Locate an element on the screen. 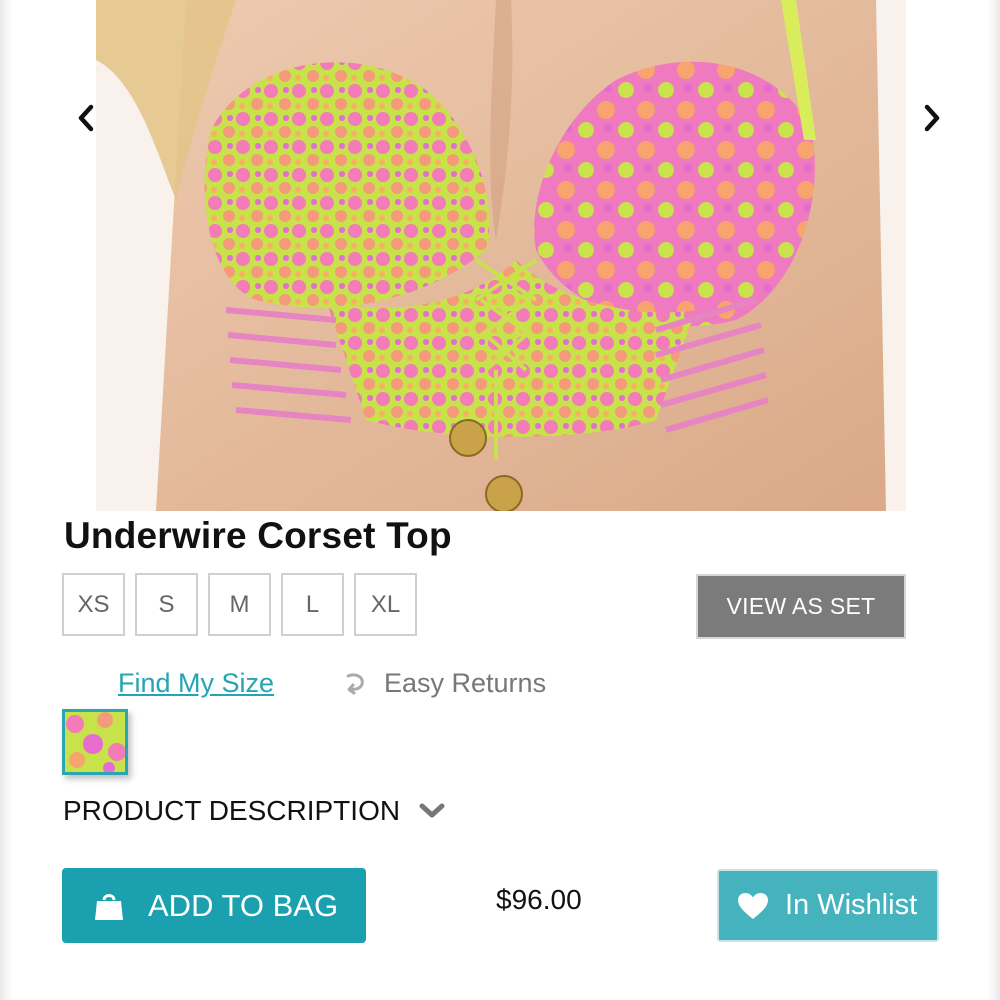  easy-returns-label: Easy Returns is located at coordinates (465, 683).